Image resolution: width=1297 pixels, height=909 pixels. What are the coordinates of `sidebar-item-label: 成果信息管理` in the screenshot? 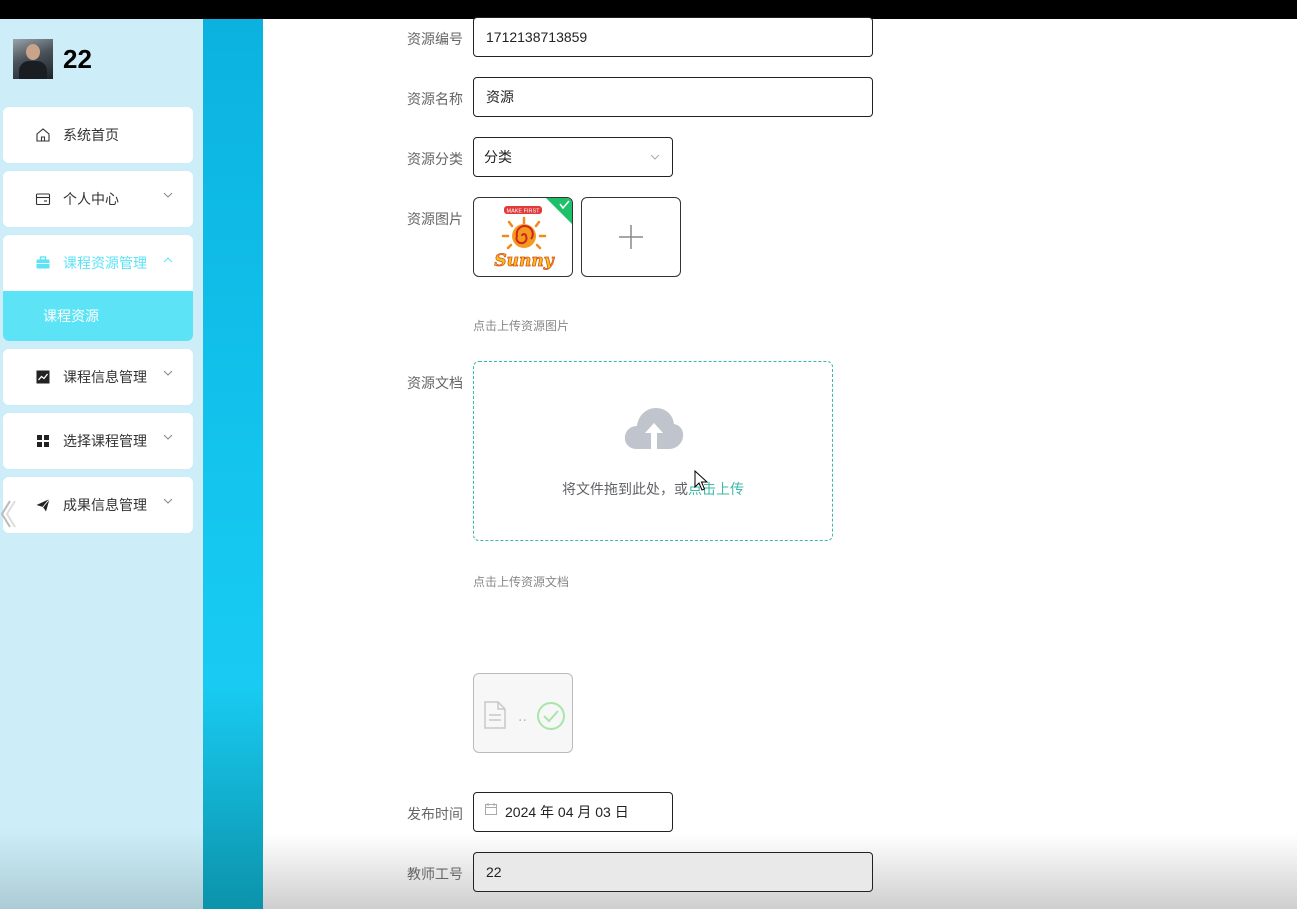 It's located at (105, 505).